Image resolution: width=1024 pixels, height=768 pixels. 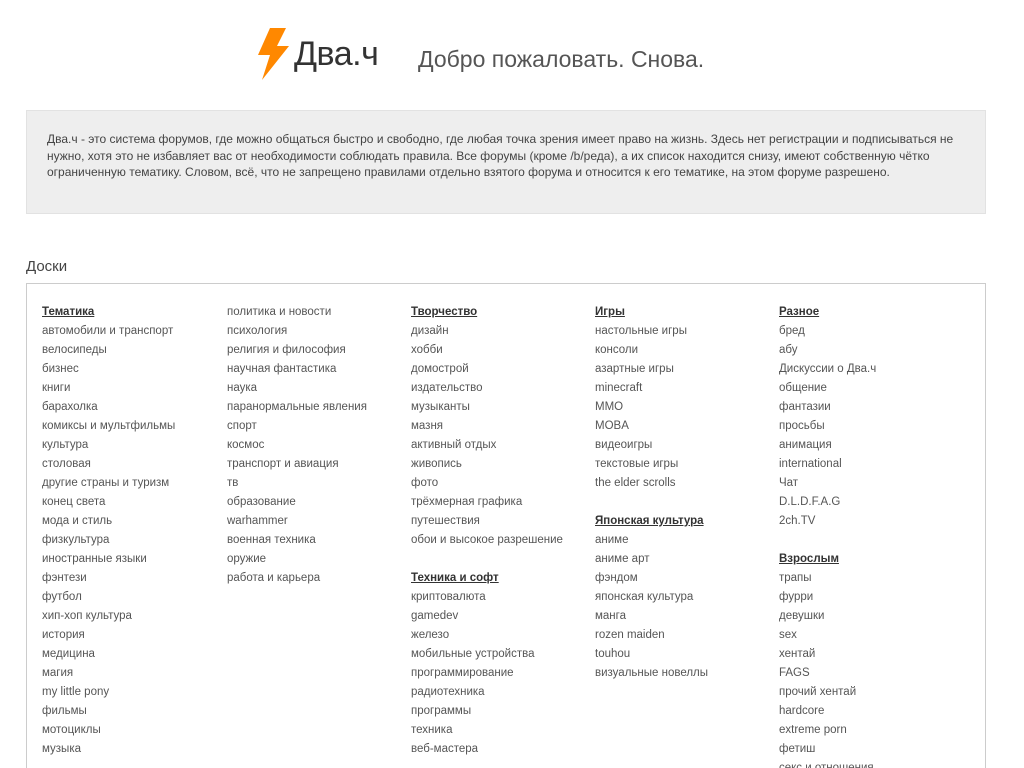 I want to click on board-link: мобильные устройства, so click(x=501, y=654).